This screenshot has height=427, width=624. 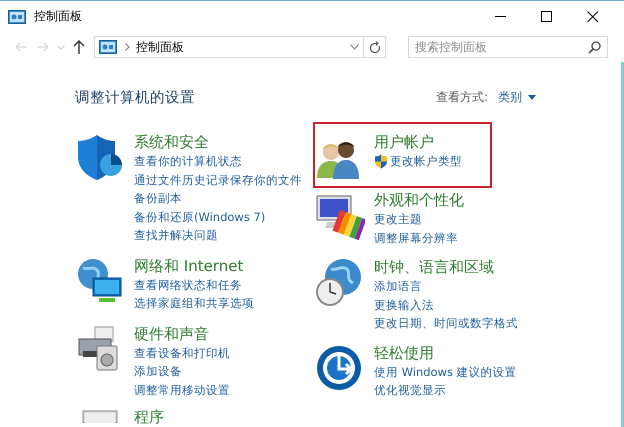 I want to click on category-title: 硬件和声音, so click(x=171, y=334).